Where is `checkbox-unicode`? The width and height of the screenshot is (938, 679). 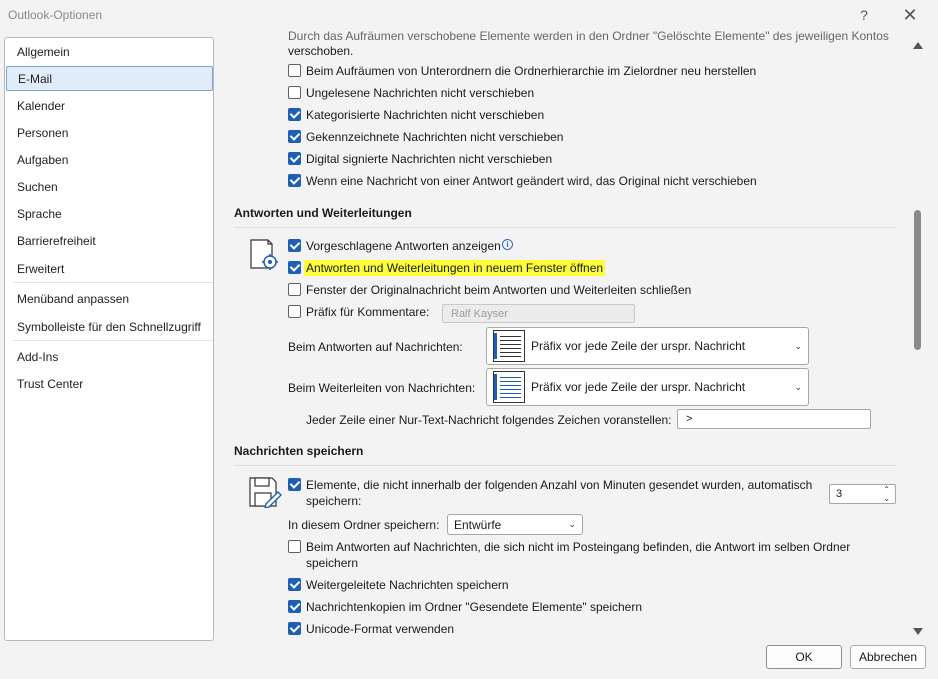 checkbox-unicode is located at coordinates (294, 628).